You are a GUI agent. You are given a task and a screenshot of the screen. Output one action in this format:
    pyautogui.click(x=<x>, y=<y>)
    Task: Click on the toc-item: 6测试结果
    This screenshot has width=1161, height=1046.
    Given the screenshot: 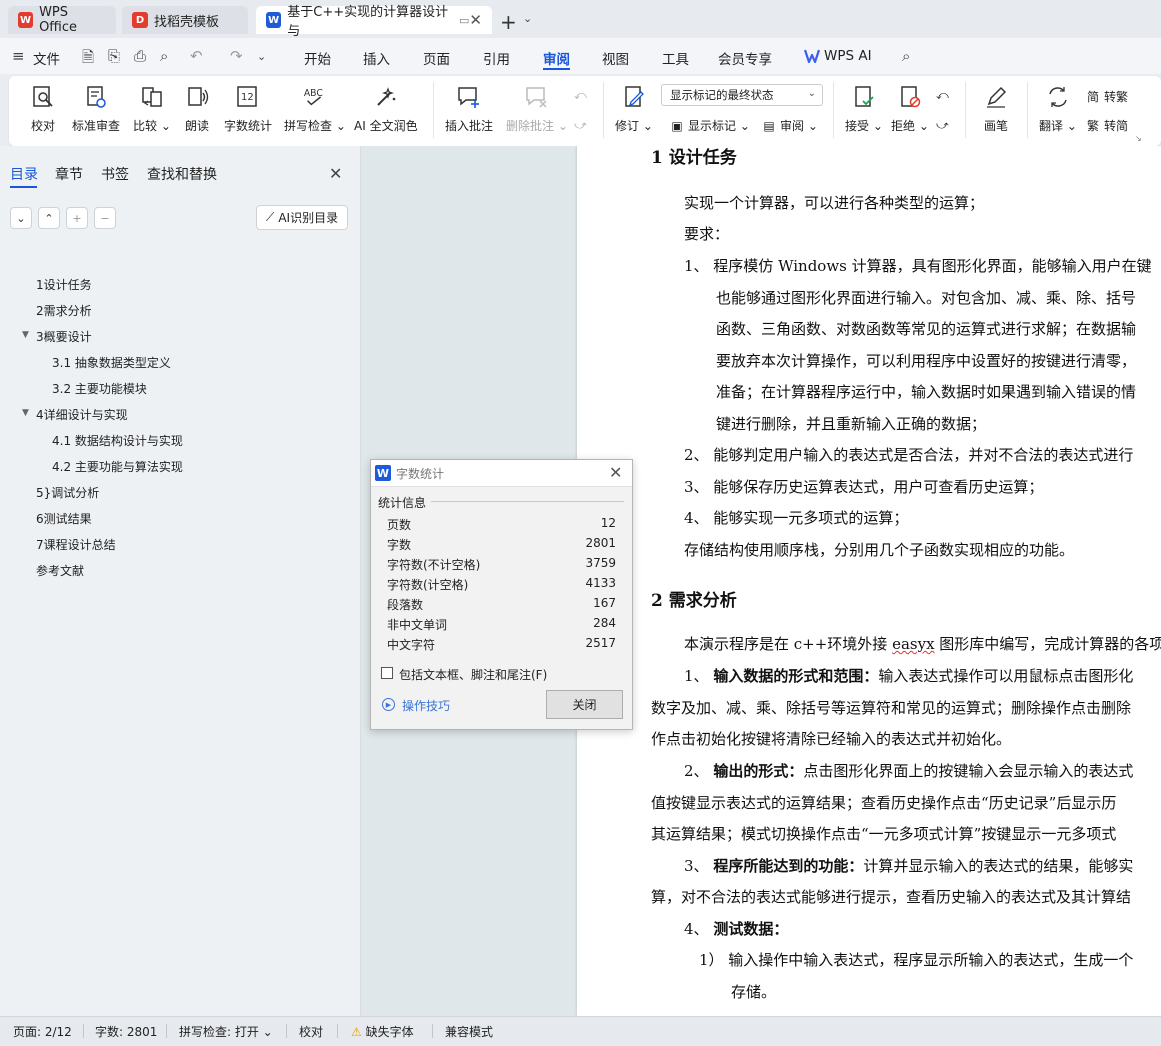 What is the action you would take?
    pyautogui.click(x=64, y=518)
    